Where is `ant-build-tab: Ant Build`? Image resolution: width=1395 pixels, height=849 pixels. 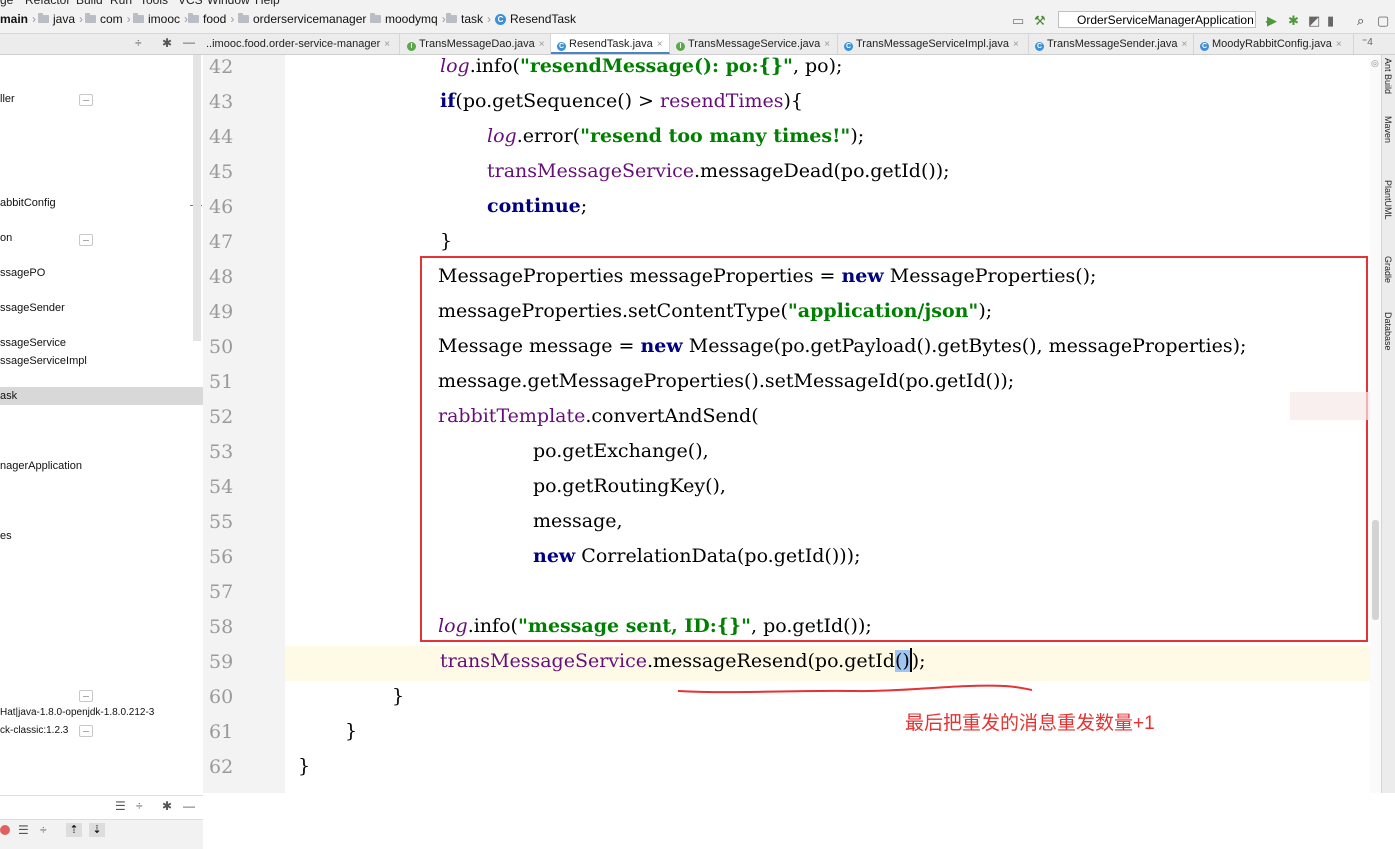
ant-build-tab: Ant Build is located at coordinates (1388, 76).